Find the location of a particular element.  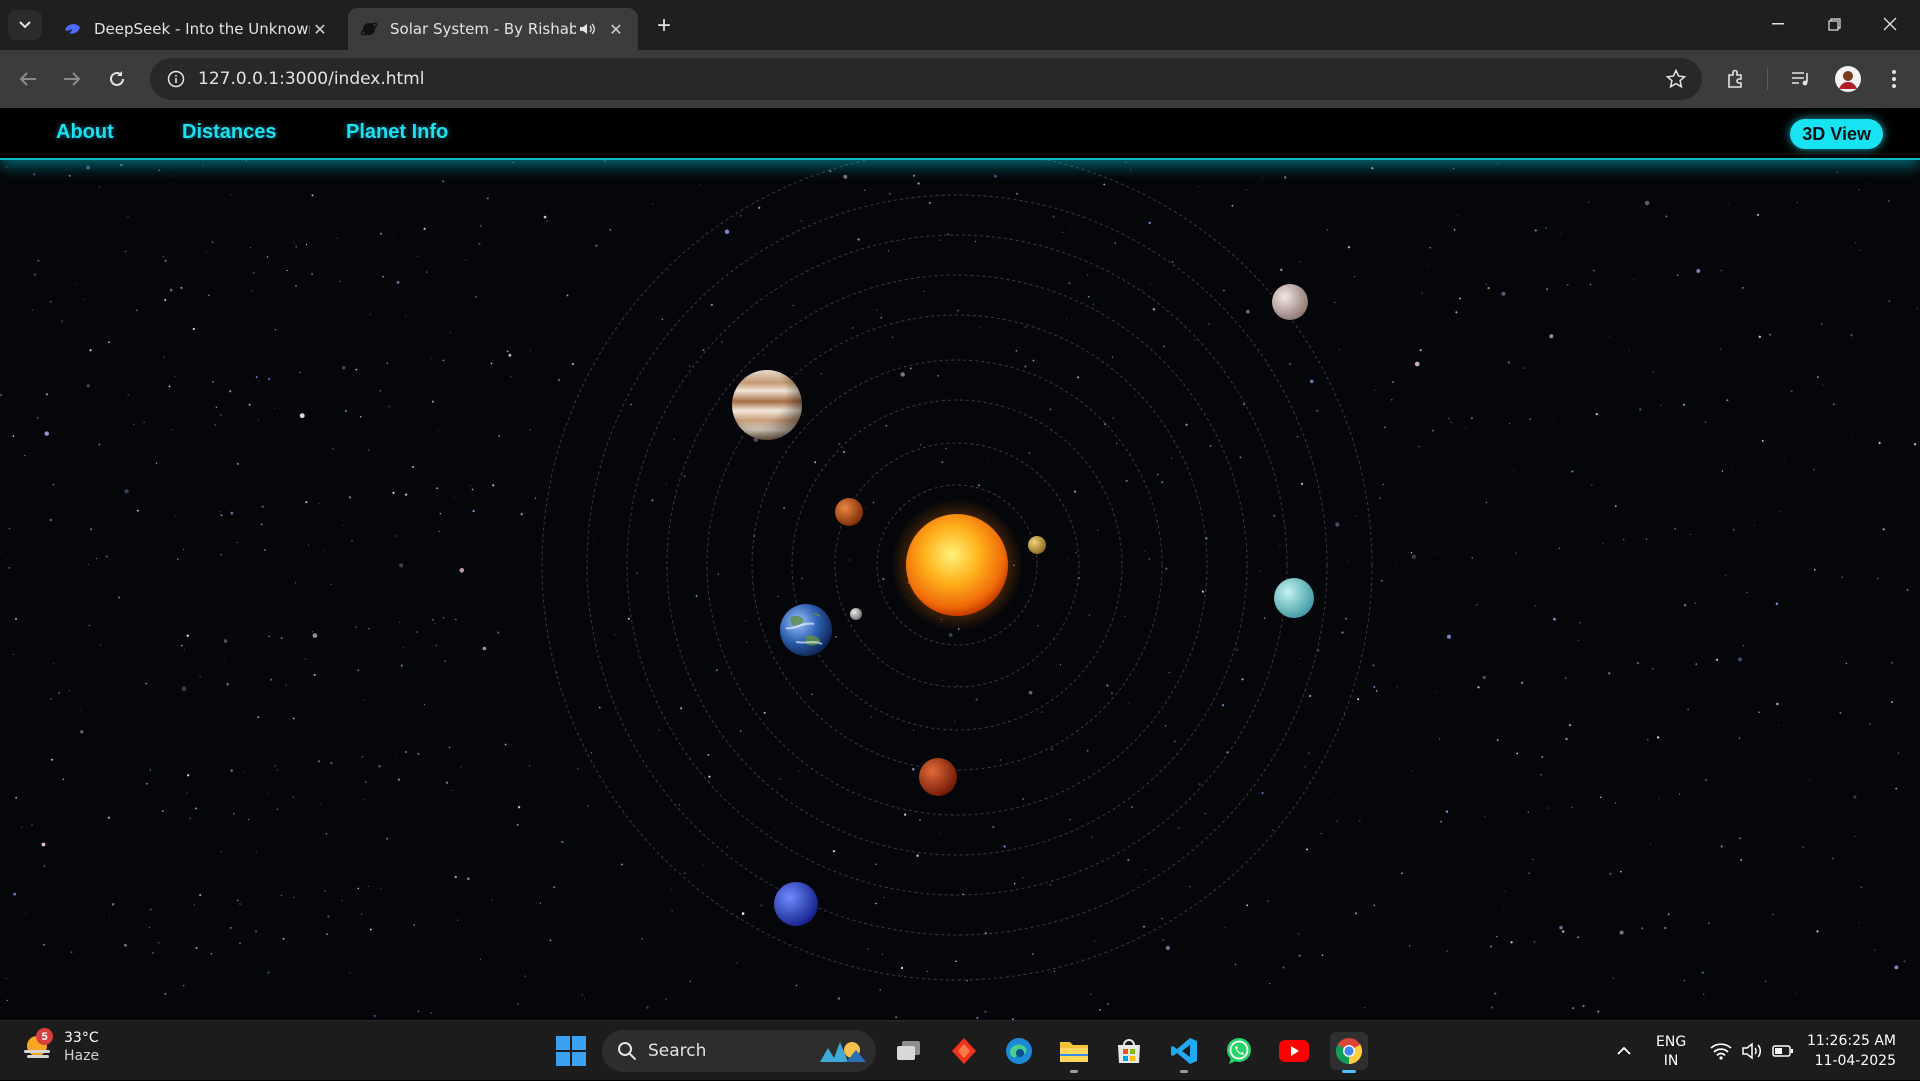

vscode-icon is located at coordinates (1184, 1052).